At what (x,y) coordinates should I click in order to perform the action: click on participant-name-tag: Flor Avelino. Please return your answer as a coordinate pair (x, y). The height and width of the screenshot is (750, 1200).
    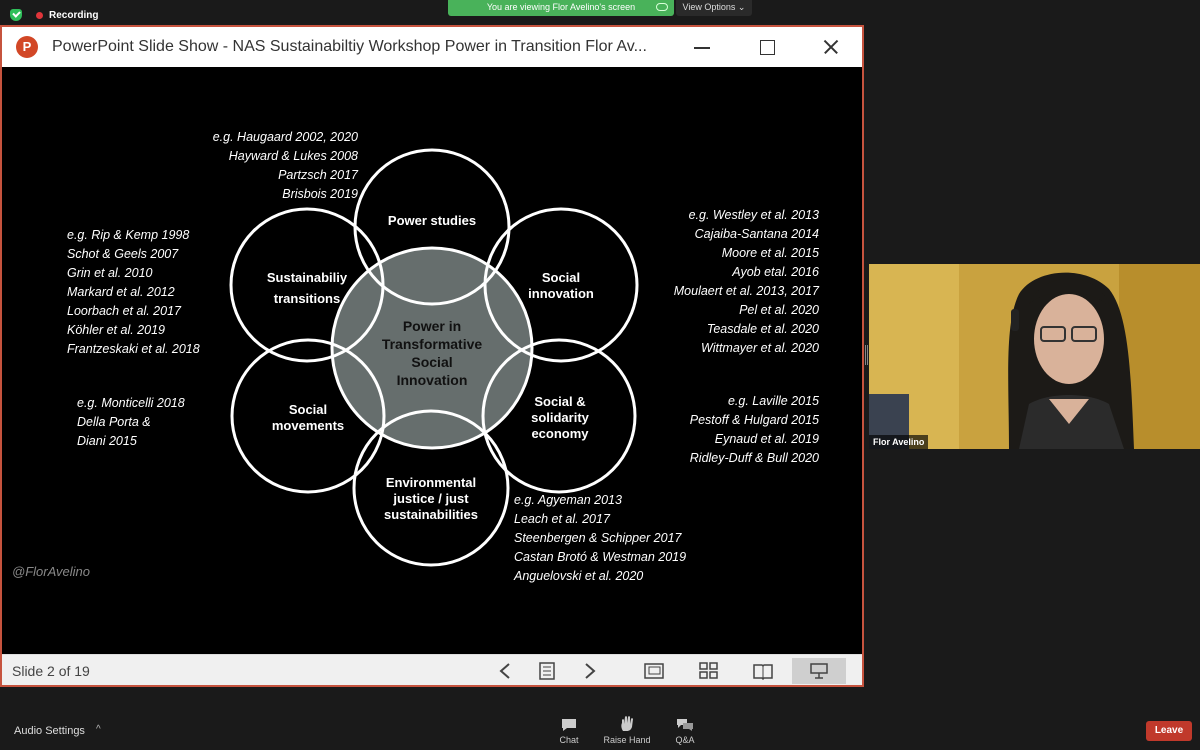
    Looking at the image, I should click on (899, 442).